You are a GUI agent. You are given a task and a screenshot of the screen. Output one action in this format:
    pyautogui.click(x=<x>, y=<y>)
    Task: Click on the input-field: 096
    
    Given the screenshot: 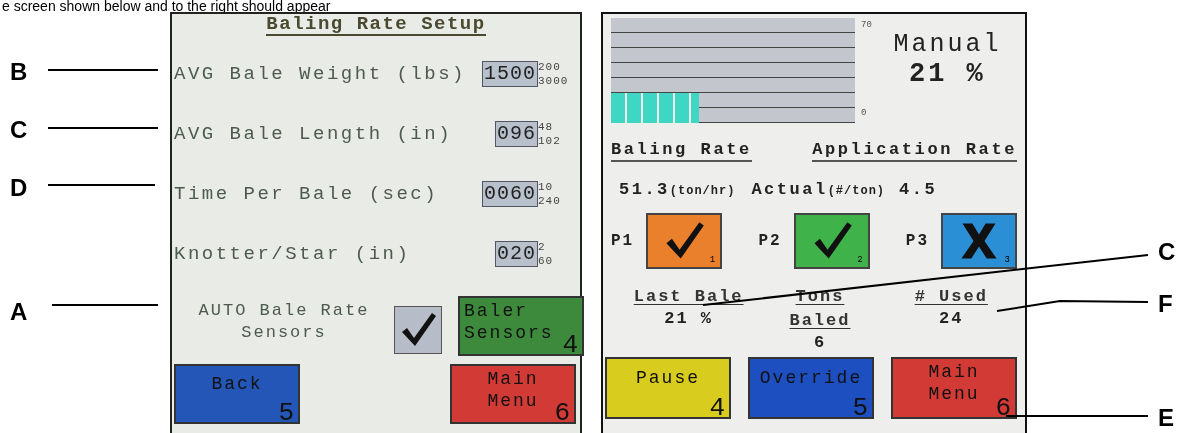 What is the action you would take?
    pyautogui.click(x=516, y=134)
    